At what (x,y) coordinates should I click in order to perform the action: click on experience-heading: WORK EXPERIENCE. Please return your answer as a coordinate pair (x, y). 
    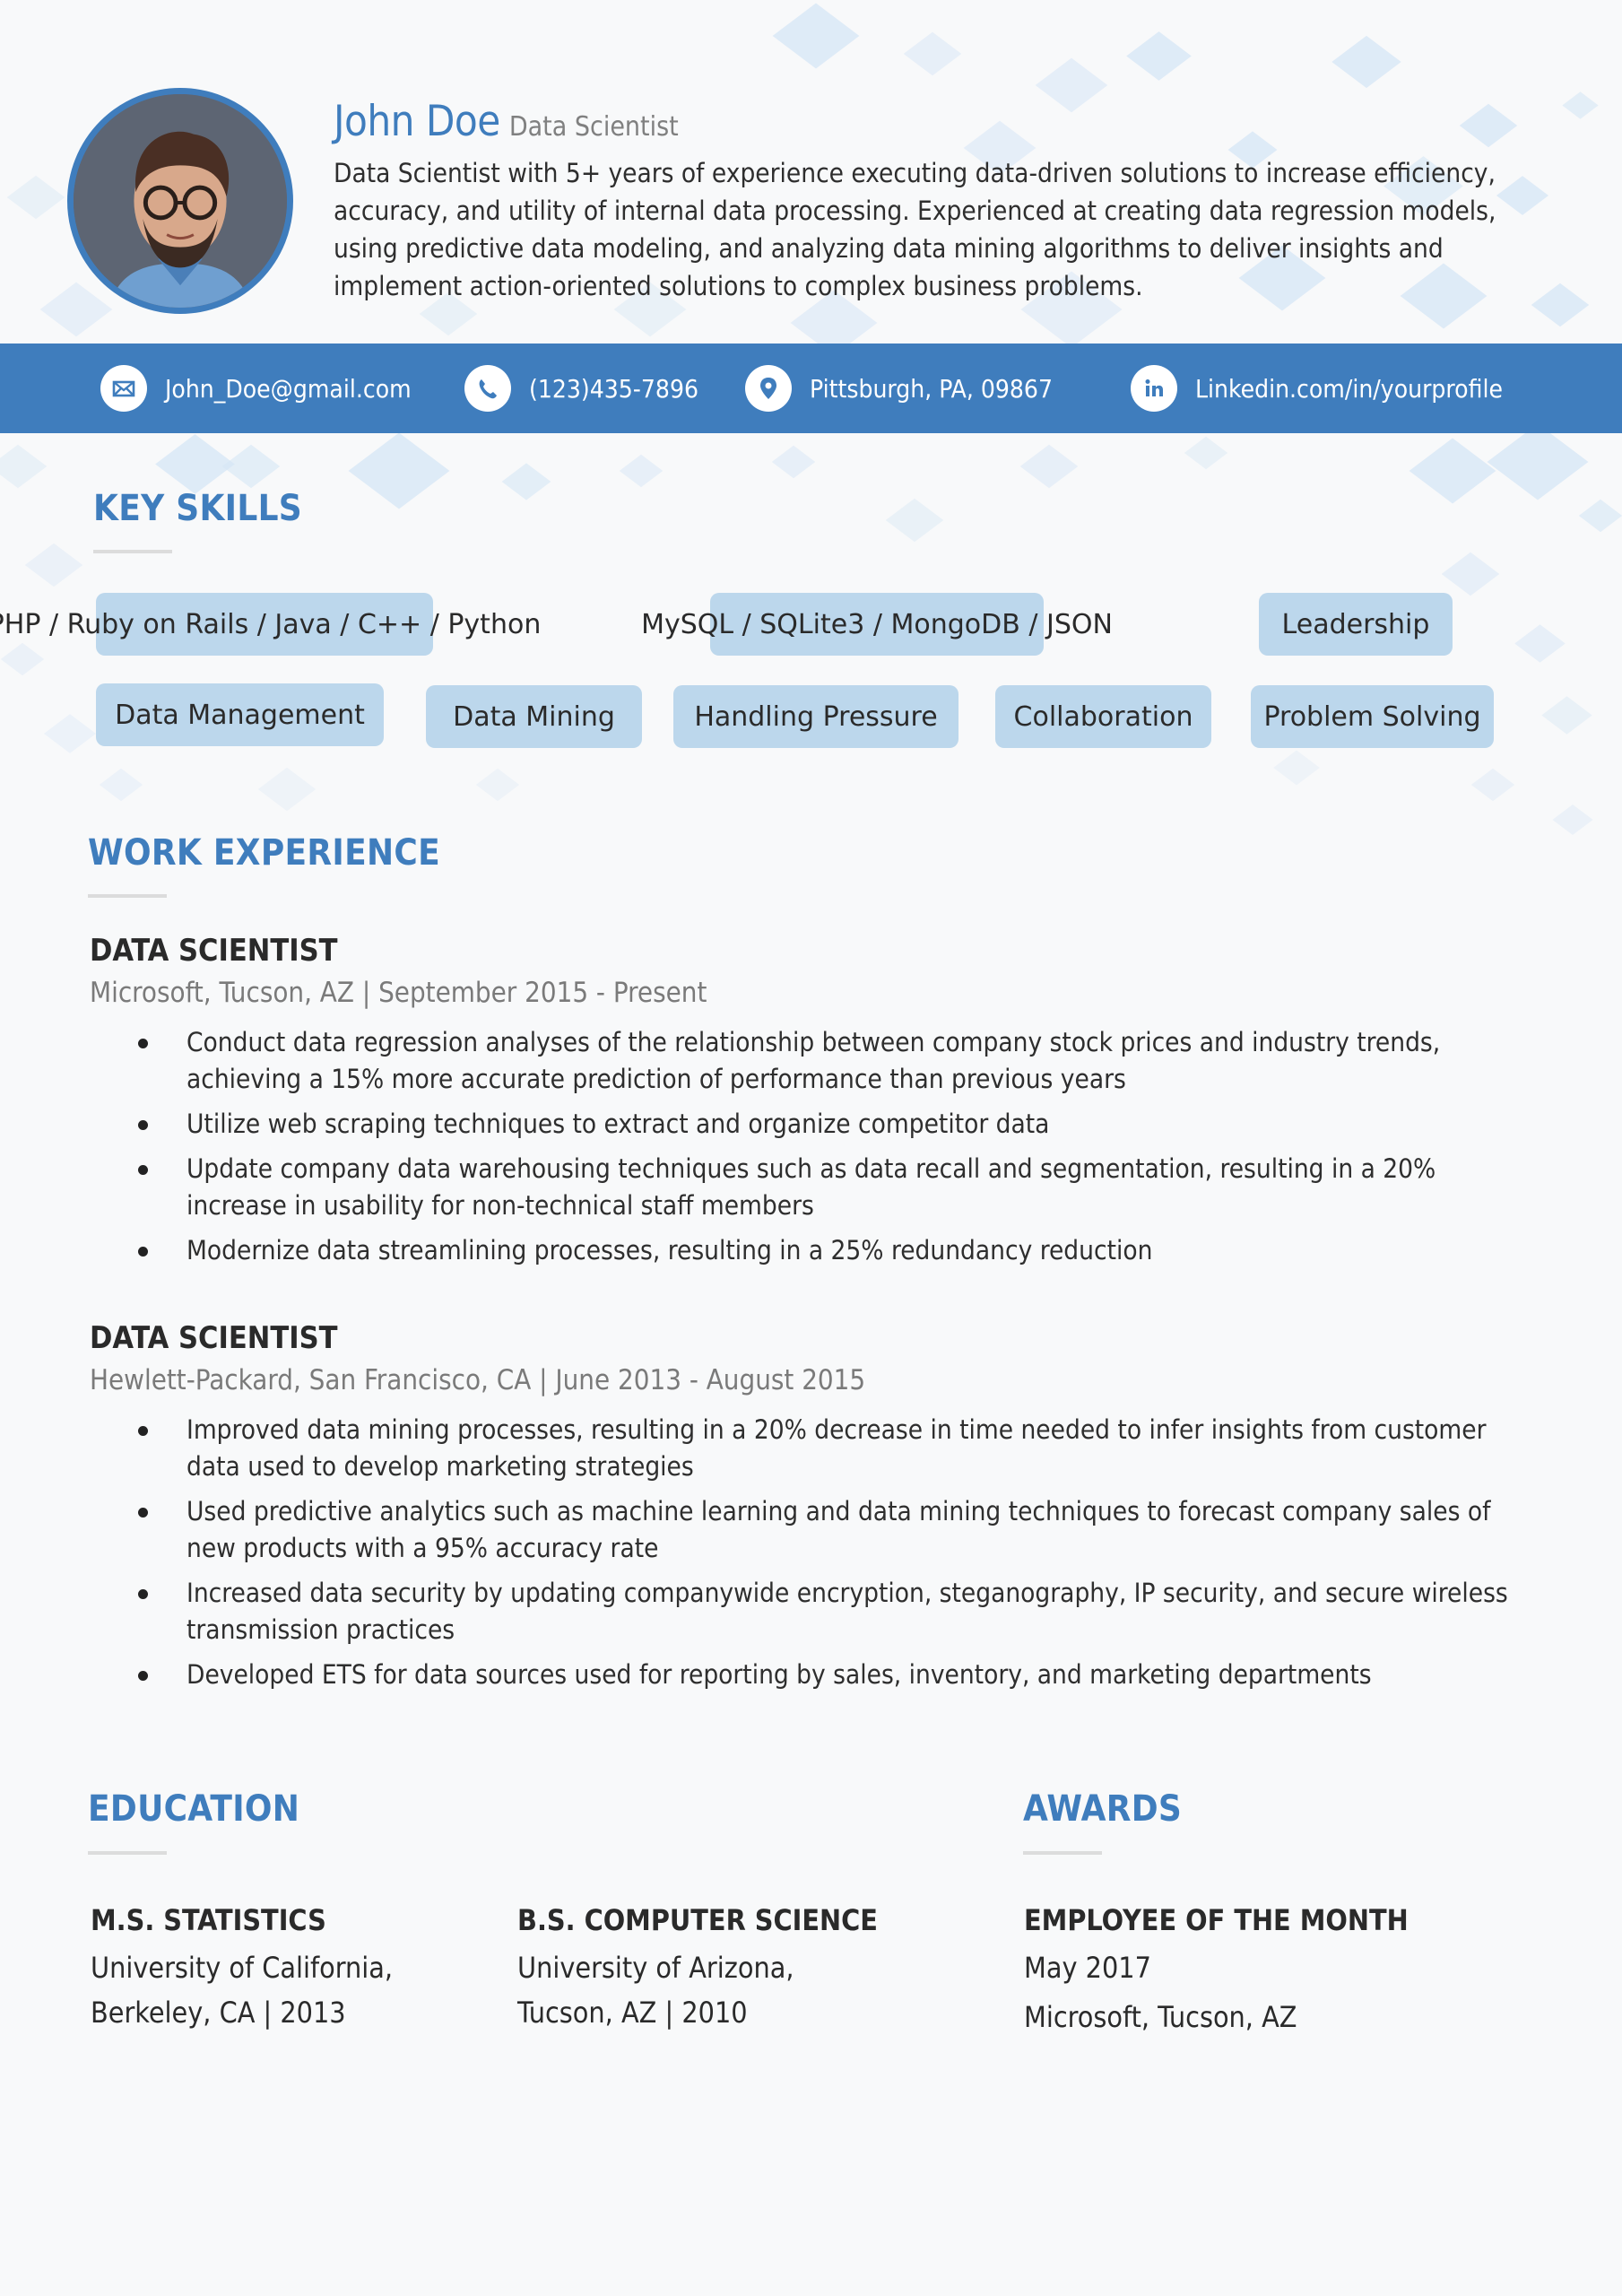
    Looking at the image, I should click on (264, 853).